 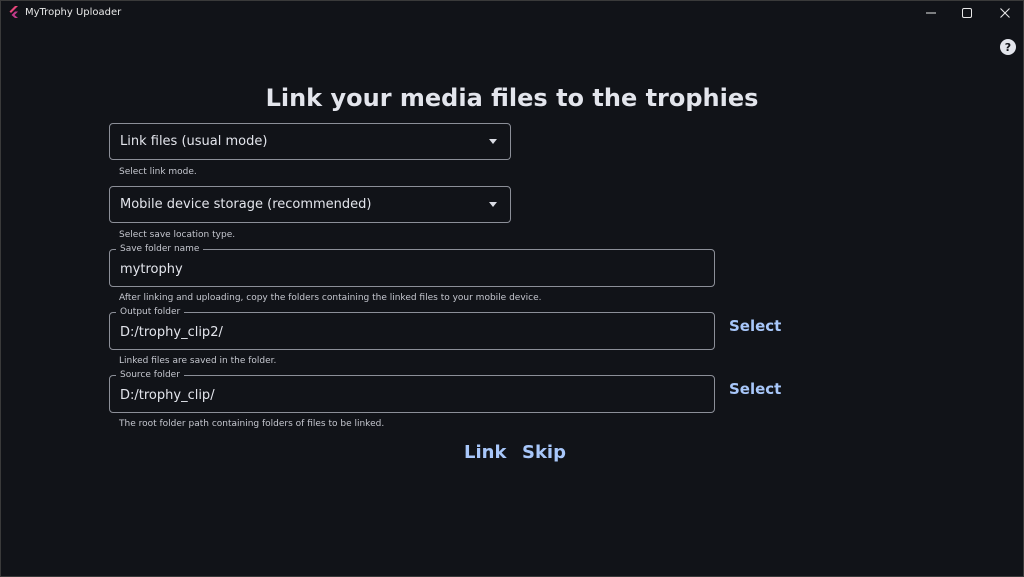 I want to click on close-button, so click(x=1004, y=13).